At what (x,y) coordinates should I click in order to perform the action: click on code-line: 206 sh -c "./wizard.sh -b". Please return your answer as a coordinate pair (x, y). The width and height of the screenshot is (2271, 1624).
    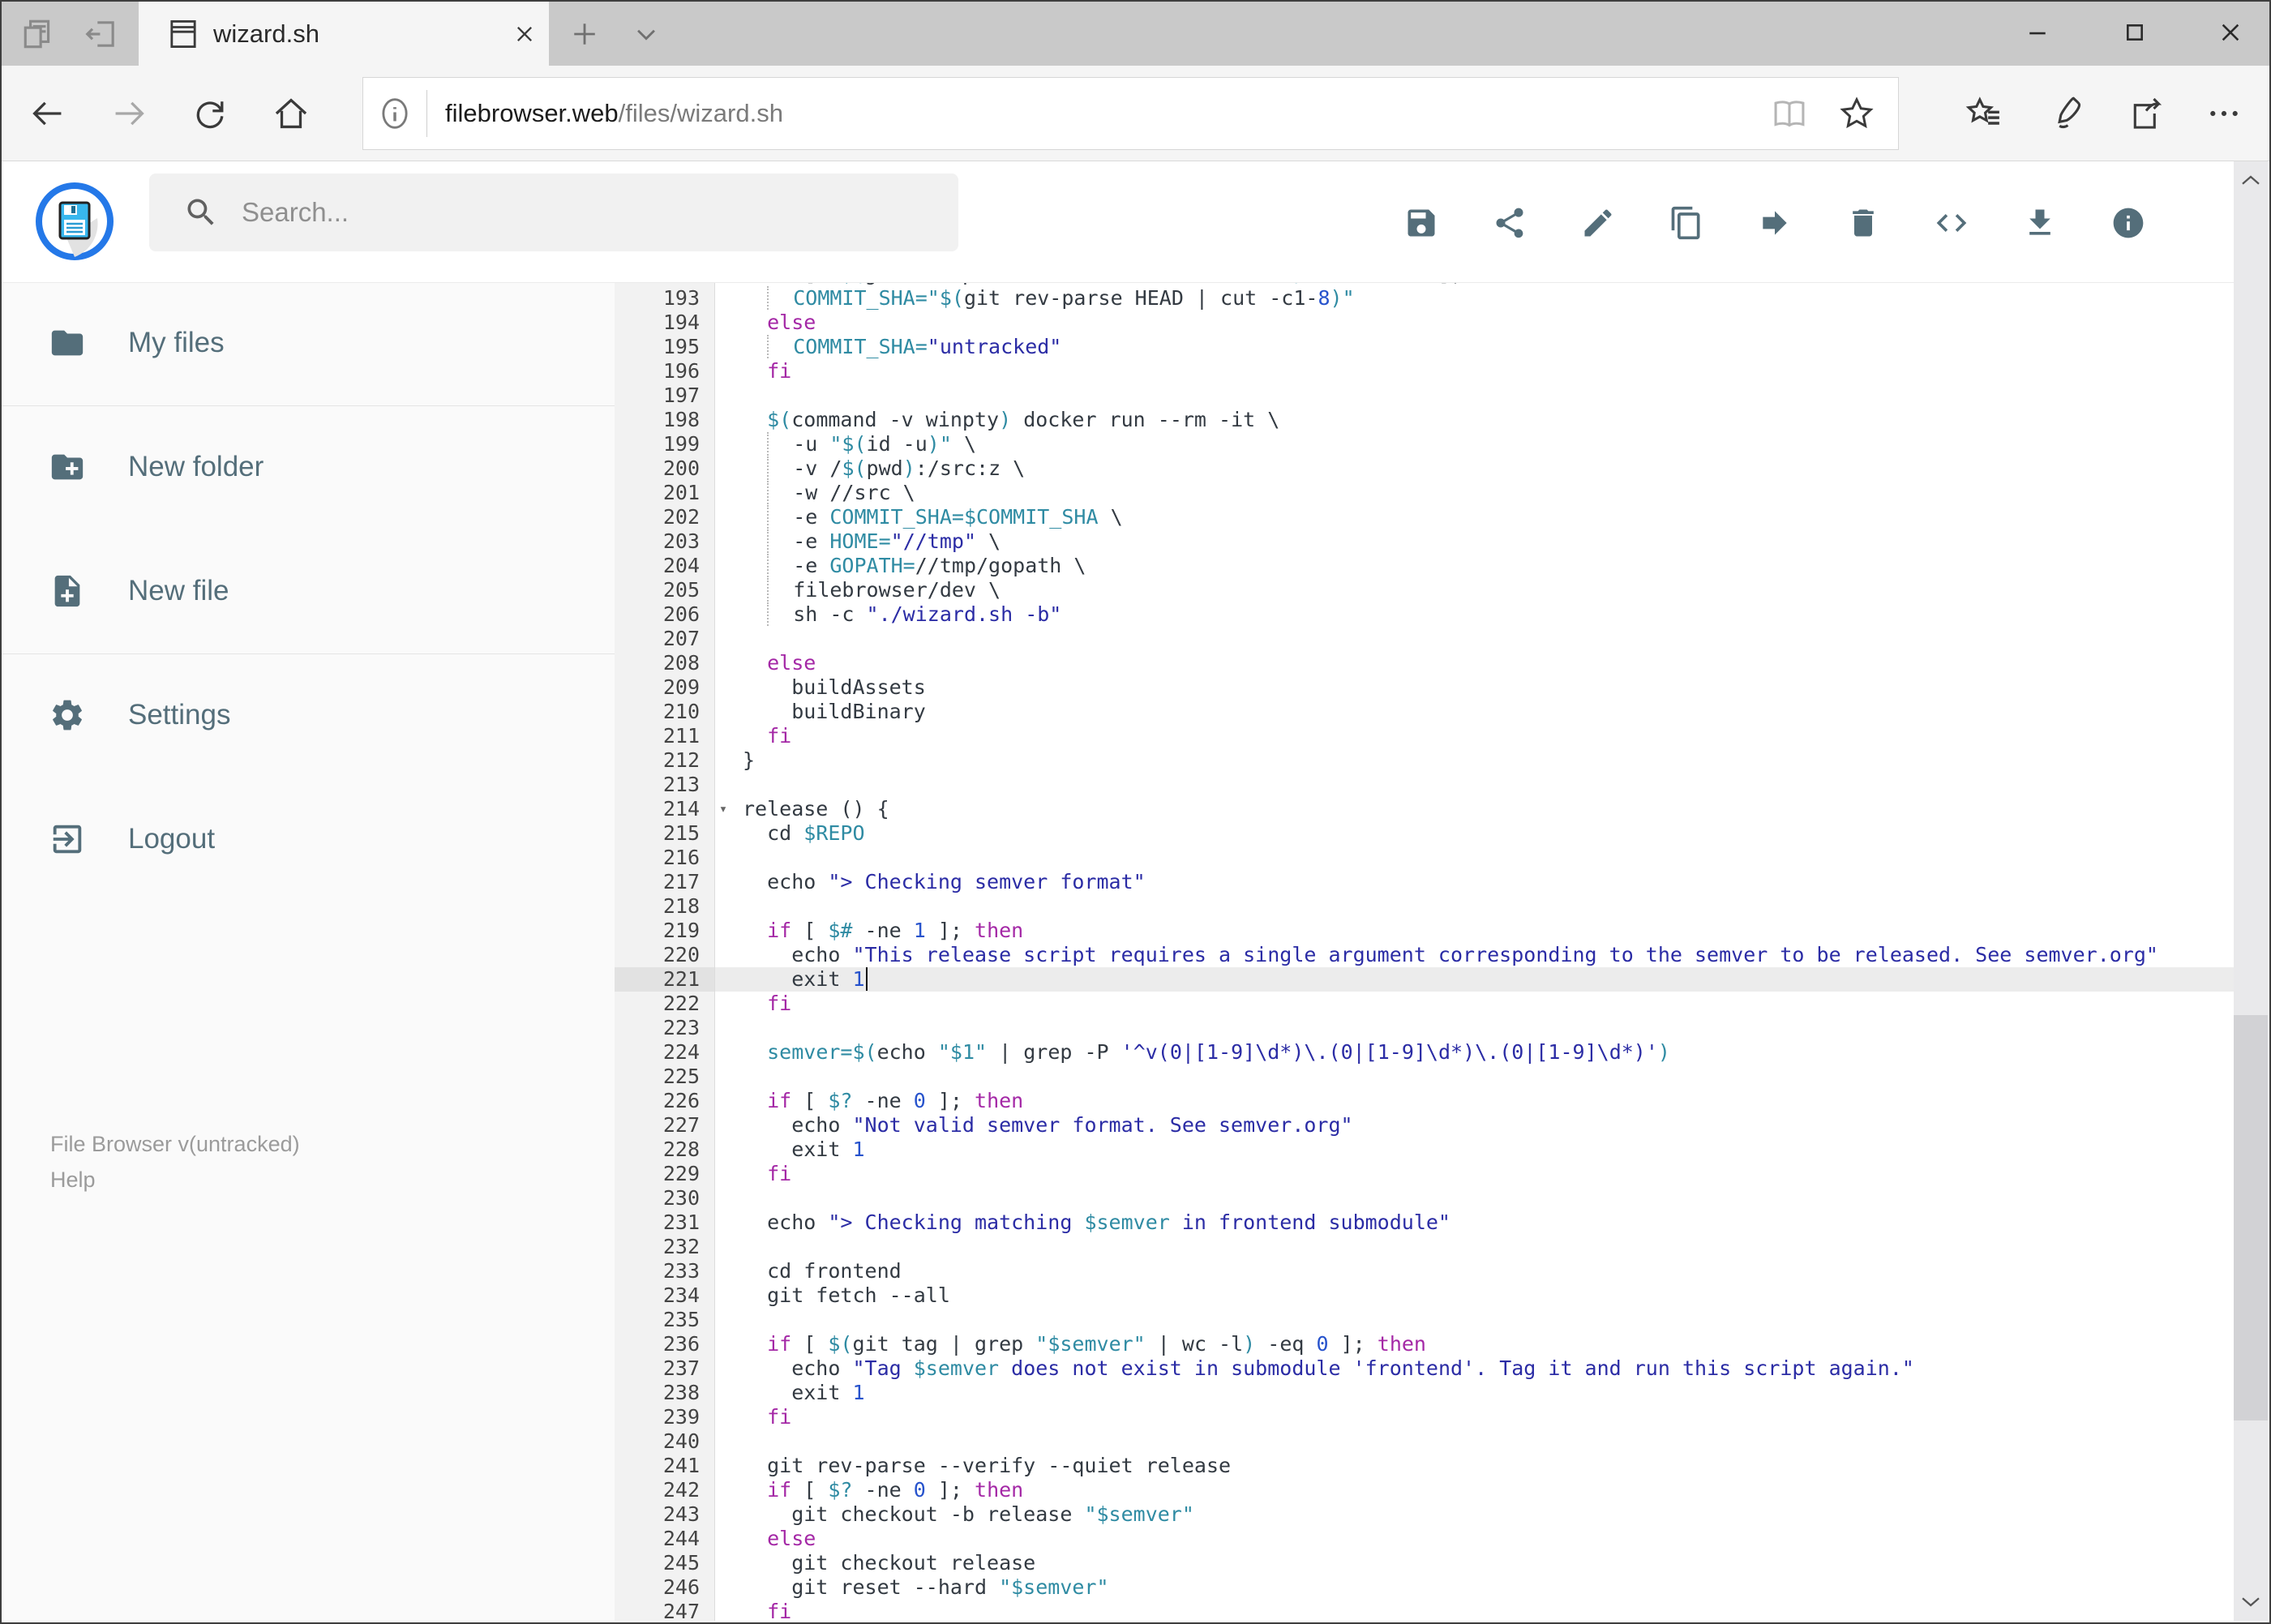
    Looking at the image, I should click on (1426, 614).